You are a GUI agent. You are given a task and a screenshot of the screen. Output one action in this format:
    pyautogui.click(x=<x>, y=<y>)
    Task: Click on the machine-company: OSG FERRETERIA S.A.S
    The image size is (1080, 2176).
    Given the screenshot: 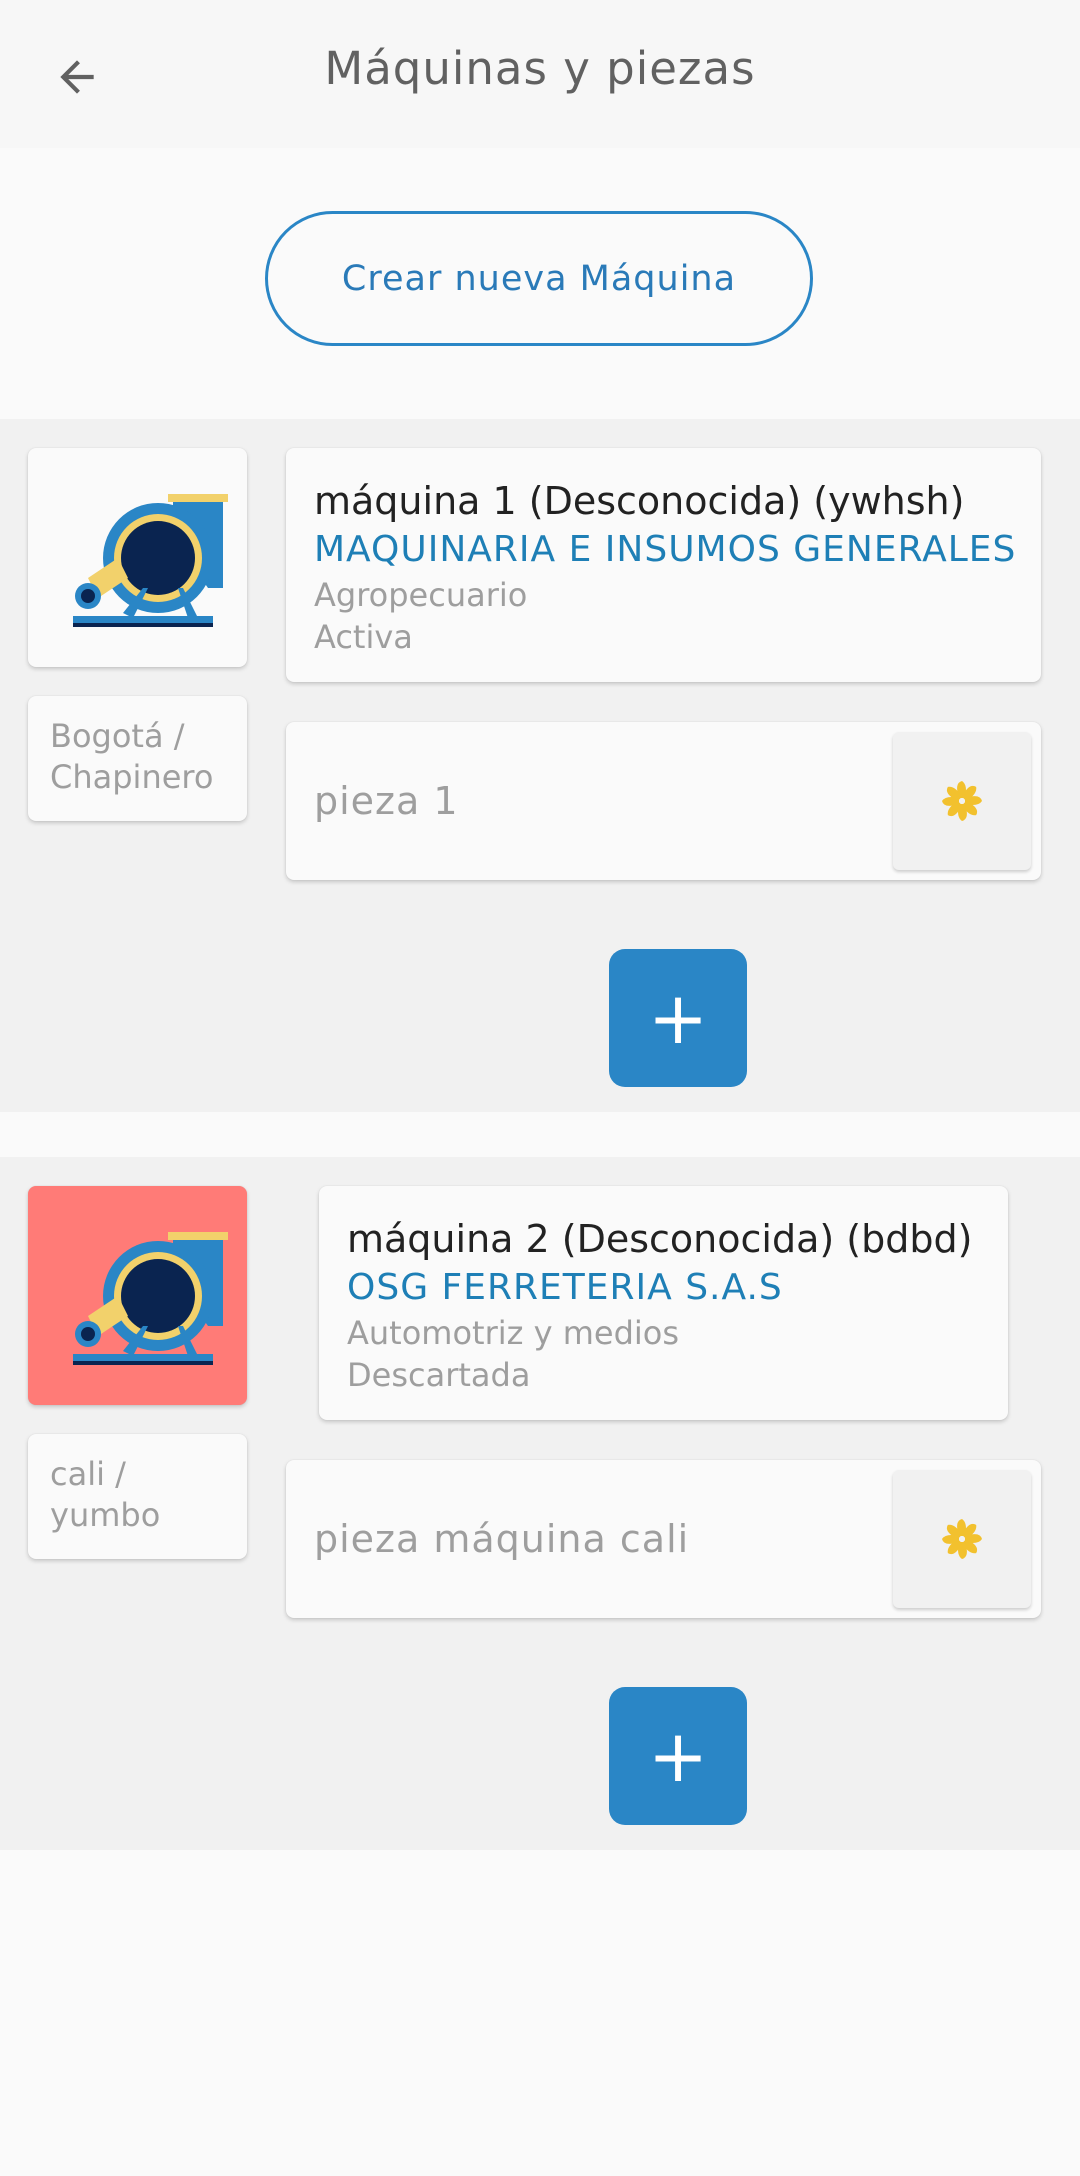 What is the action you would take?
    pyautogui.click(x=565, y=1287)
    